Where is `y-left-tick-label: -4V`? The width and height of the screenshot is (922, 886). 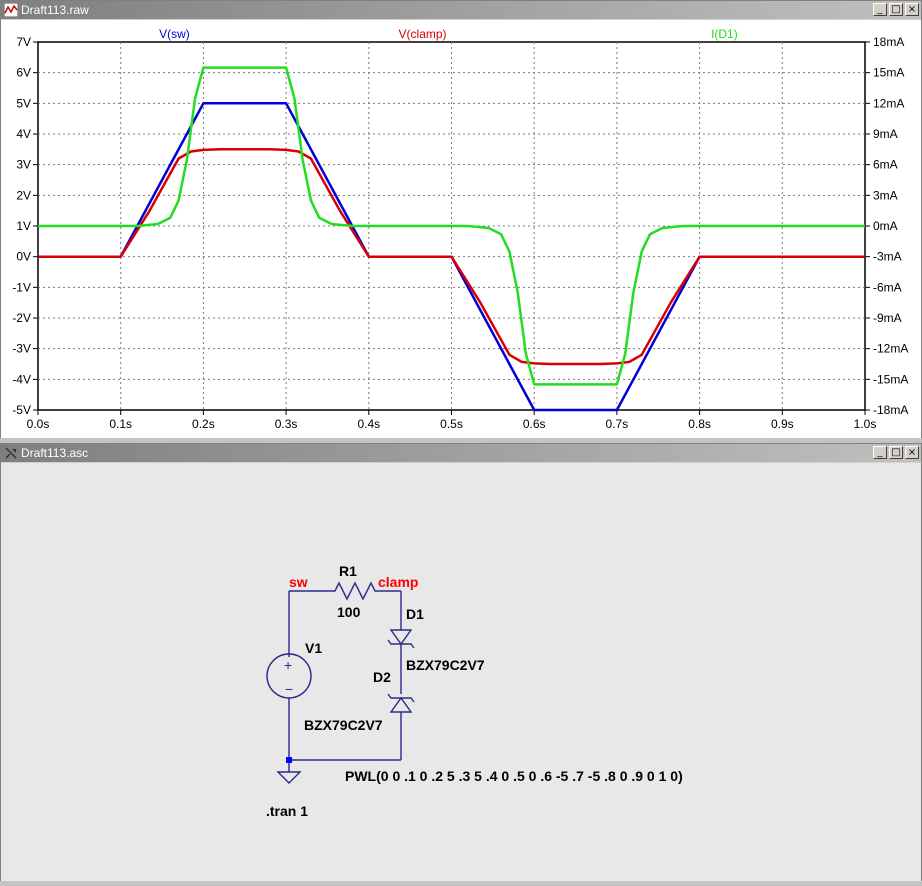 y-left-tick-label: -4V is located at coordinates (21, 379).